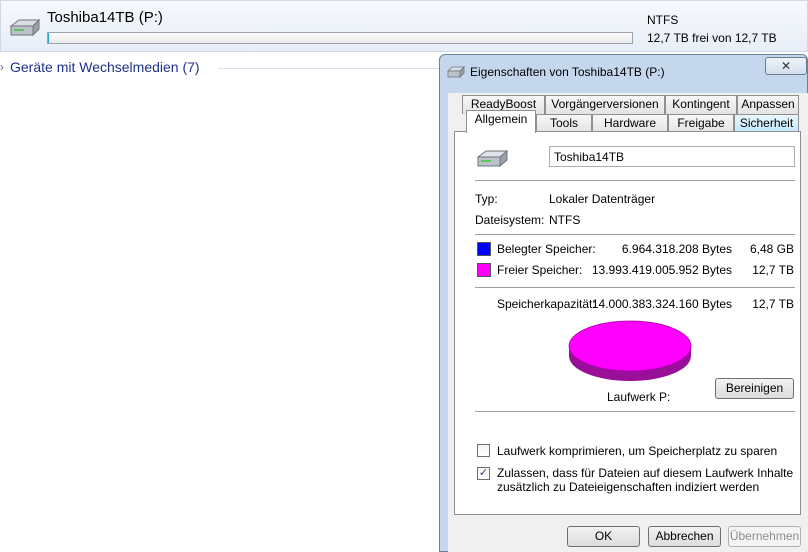 The width and height of the screenshot is (808, 552). I want to click on apply-button: Übernehmen, so click(764, 536).